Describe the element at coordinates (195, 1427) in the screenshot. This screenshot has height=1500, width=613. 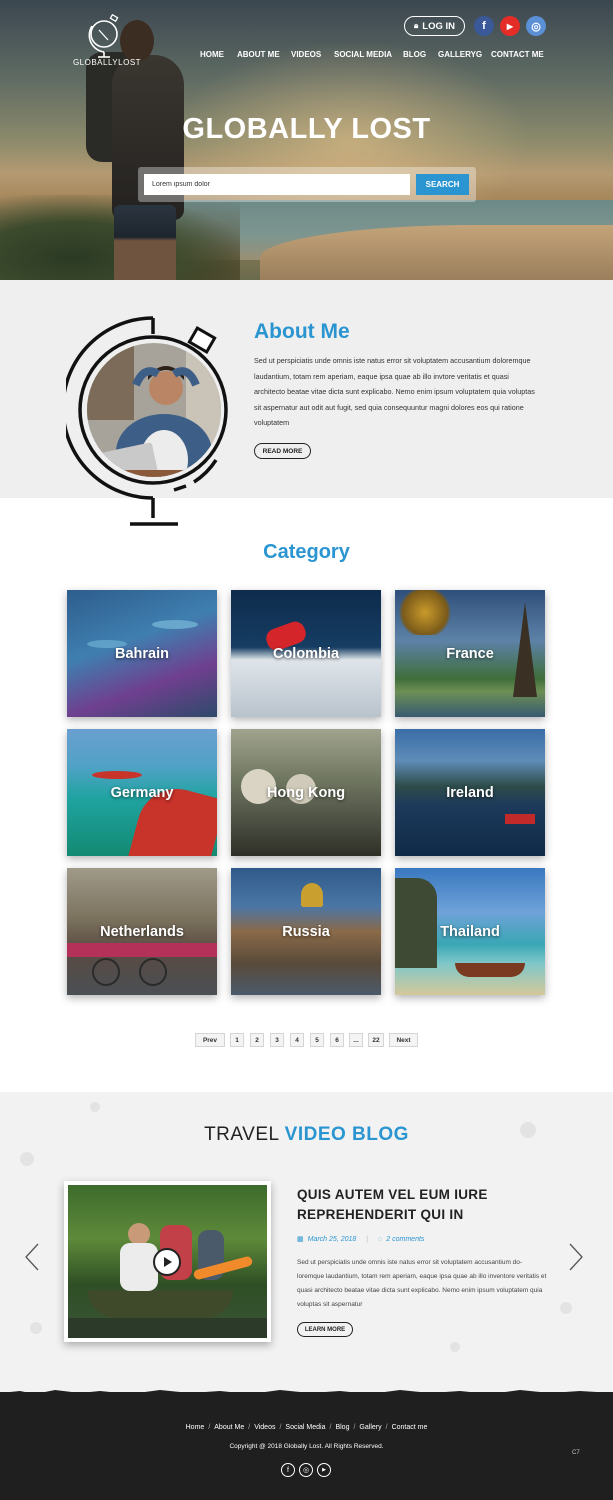
I see `footer-link-home: Home` at that location.